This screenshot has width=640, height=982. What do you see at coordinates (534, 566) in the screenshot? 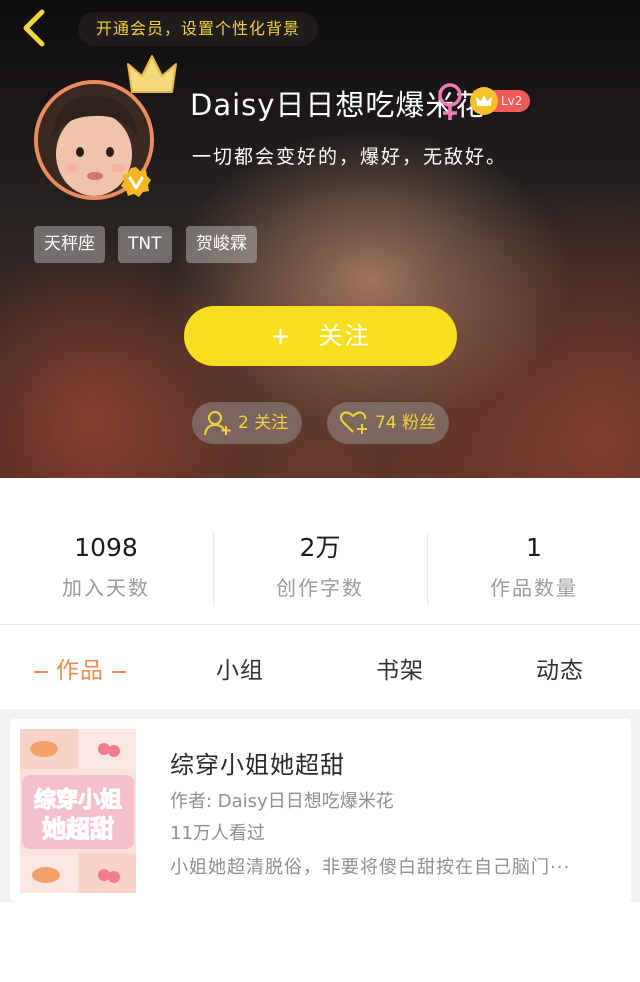
I see `stat-works-count: 1 作品数量` at bounding box center [534, 566].